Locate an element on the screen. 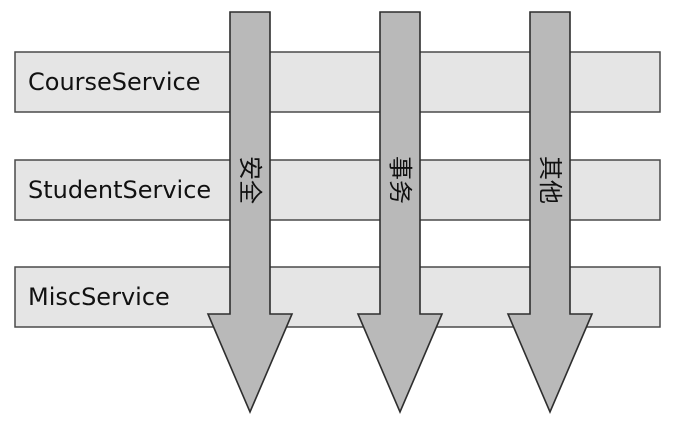 The image size is (680, 430). service-label-student: StudentService is located at coordinates (119, 190).